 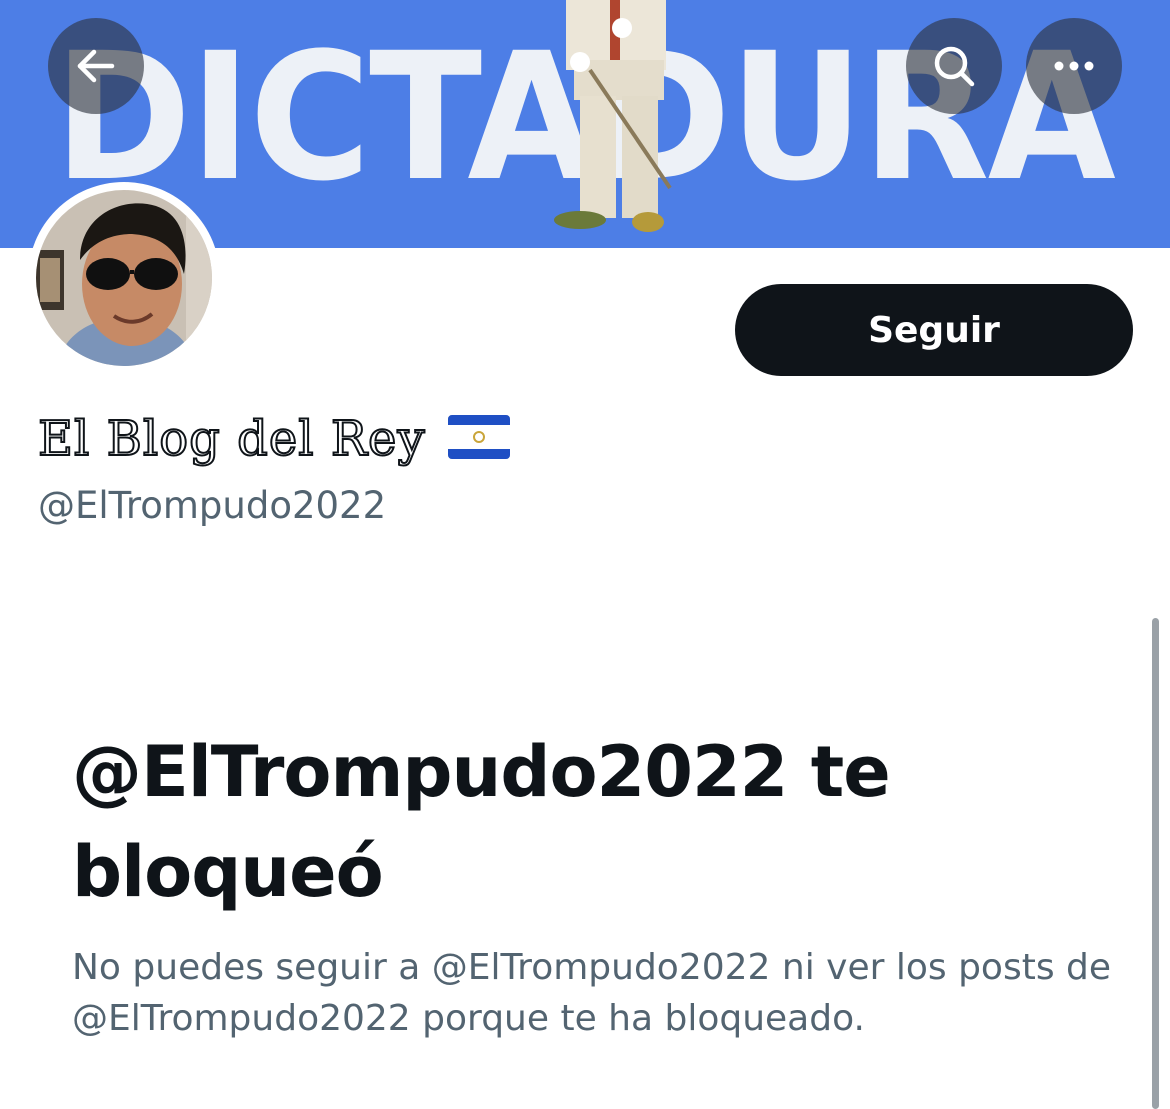 I want to click on more-options-button, so click(x=1074, y=66).